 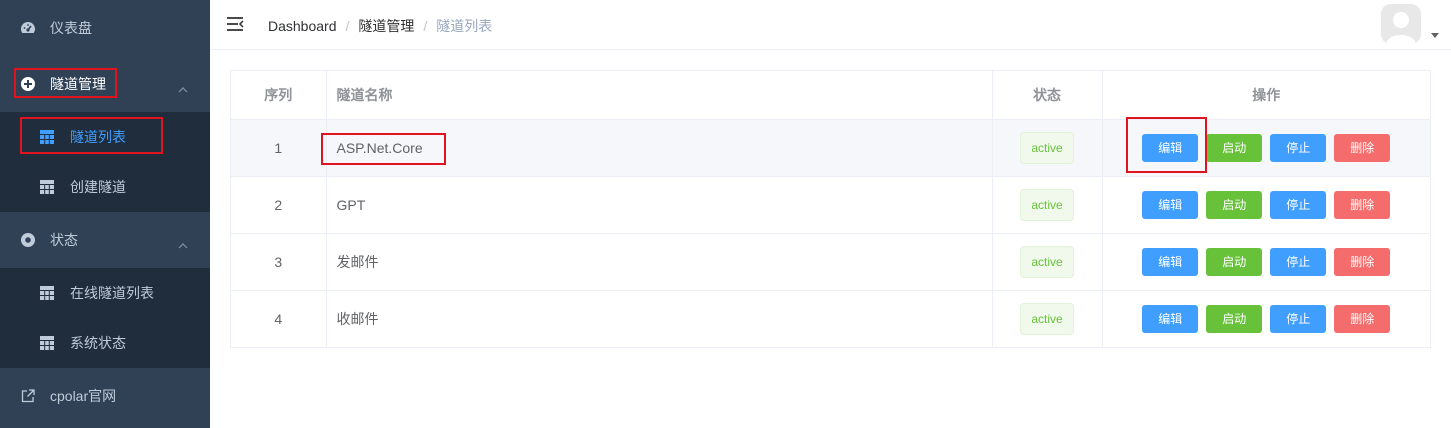 I want to click on tunnel-name: GPT, so click(x=351, y=204).